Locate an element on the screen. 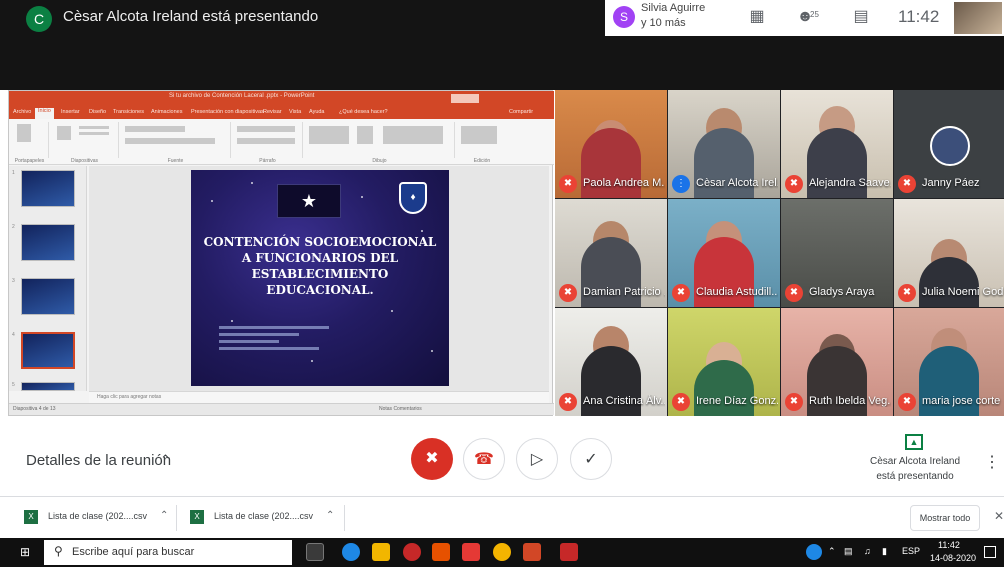  windows-start-icon: ⊞ is located at coordinates (26, 552).